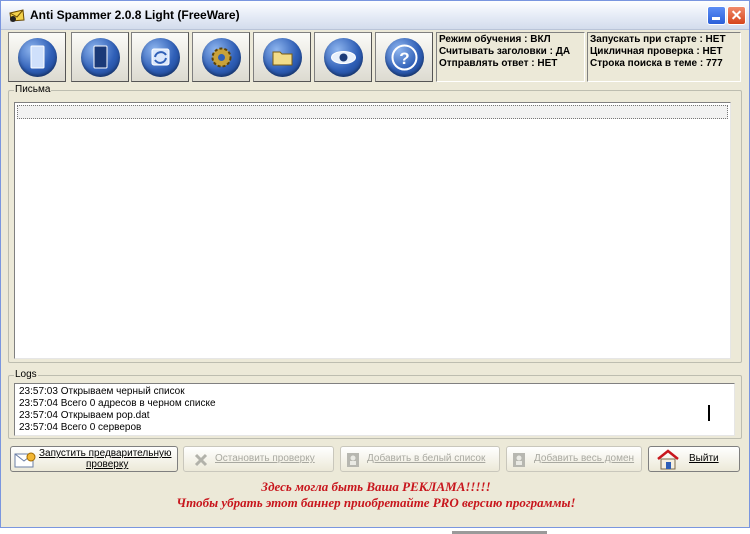 This screenshot has height=534, width=750. What do you see at coordinates (117, 403) in the screenshot?
I see `log-line: 23:57:04 Всего 0 адресов в черном списке` at bounding box center [117, 403].